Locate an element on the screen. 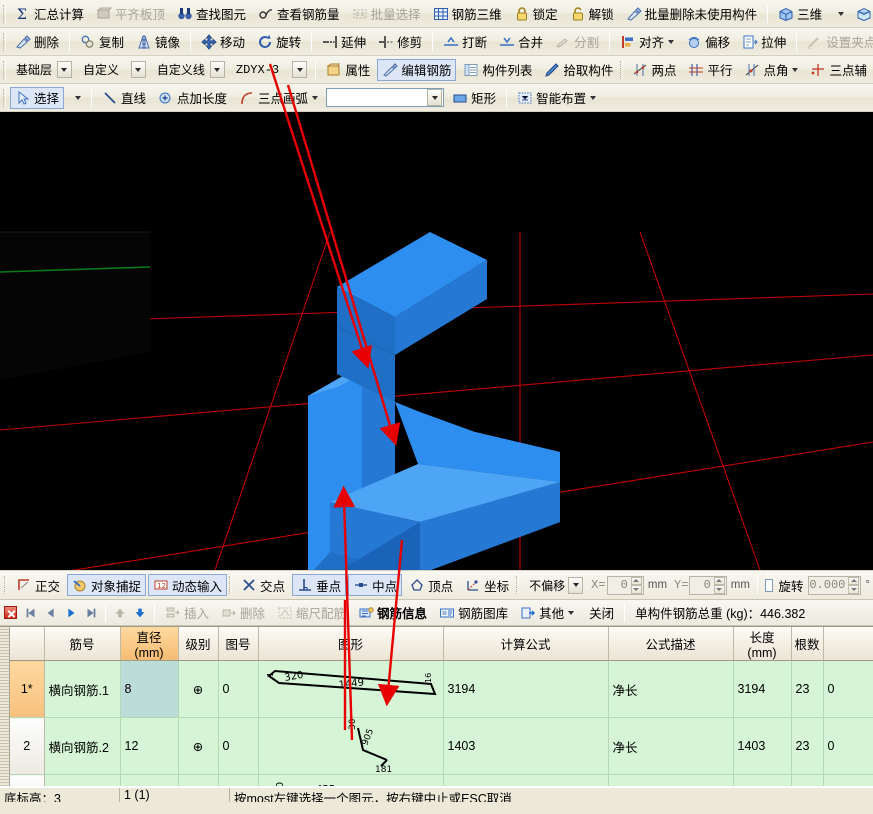 The height and width of the screenshot is (814, 873). move-up-button is located at coordinates (120, 613).